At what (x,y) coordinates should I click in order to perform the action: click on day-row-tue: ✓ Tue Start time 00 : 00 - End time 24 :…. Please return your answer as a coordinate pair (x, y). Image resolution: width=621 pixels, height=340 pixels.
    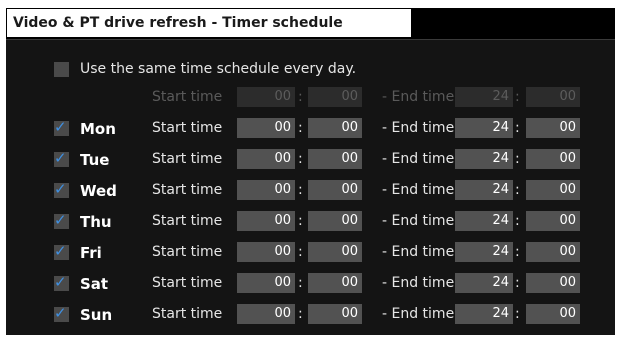
    Looking at the image, I should click on (310, 160).